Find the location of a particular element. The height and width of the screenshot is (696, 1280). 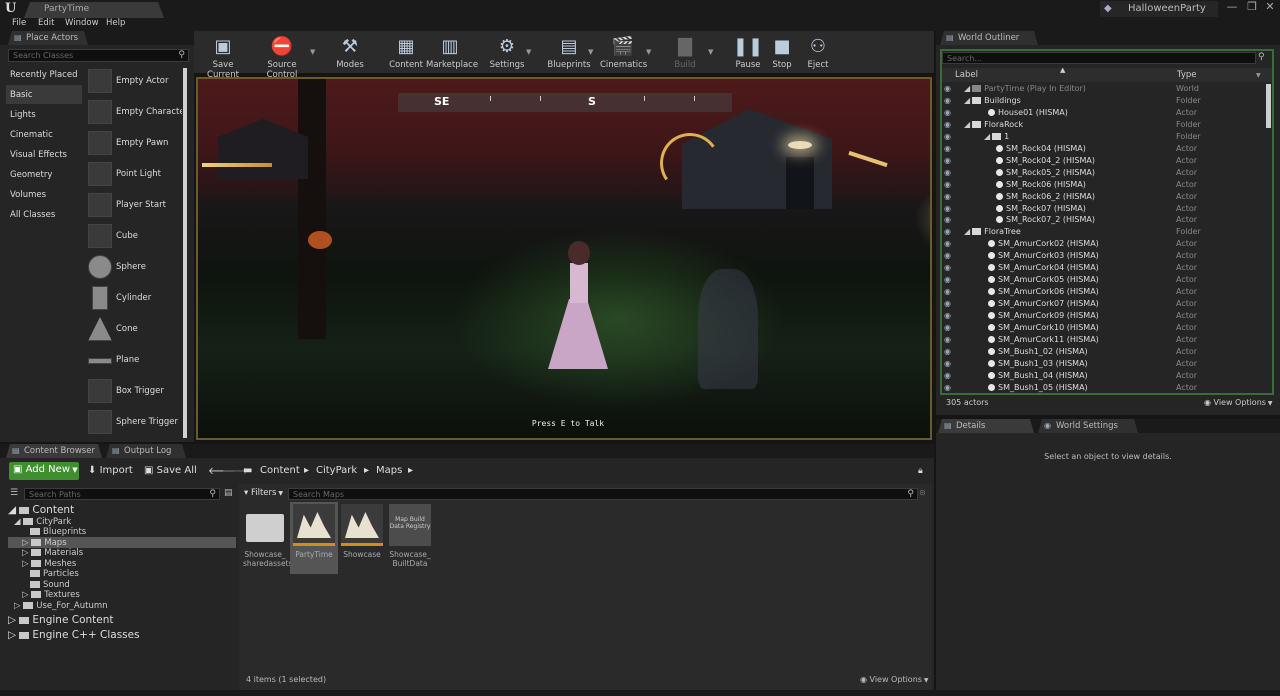

tree-particles: Particles is located at coordinates (54, 574).